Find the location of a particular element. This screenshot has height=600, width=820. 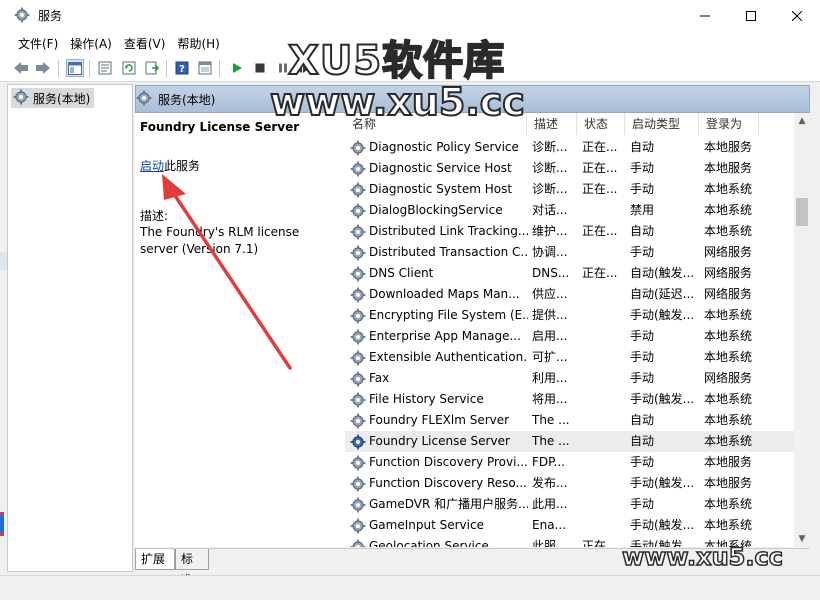

menu-file: 文件(F) is located at coordinates (38, 42).